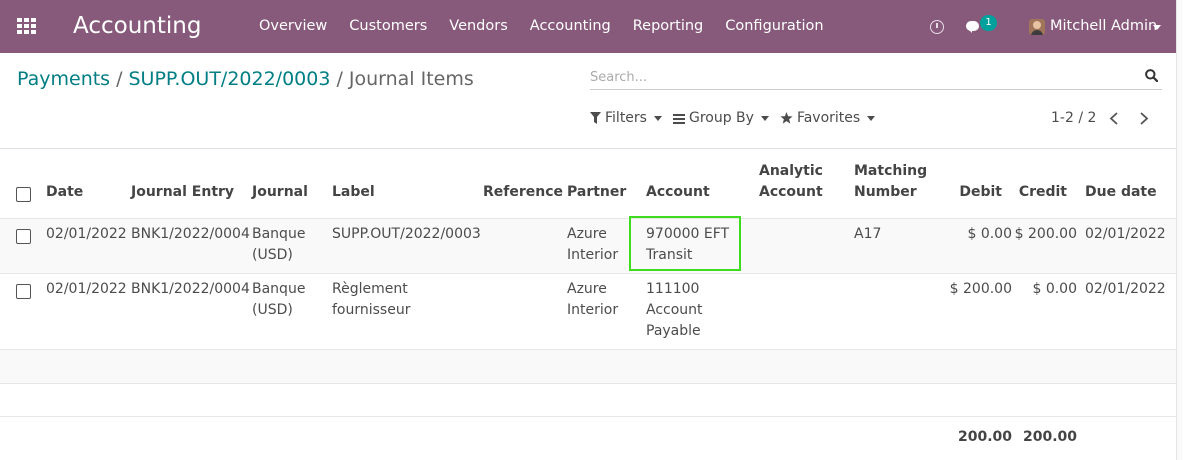  What do you see at coordinates (891, 171) in the screenshot?
I see `column-matching-line1: Matching` at bounding box center [891, 171].